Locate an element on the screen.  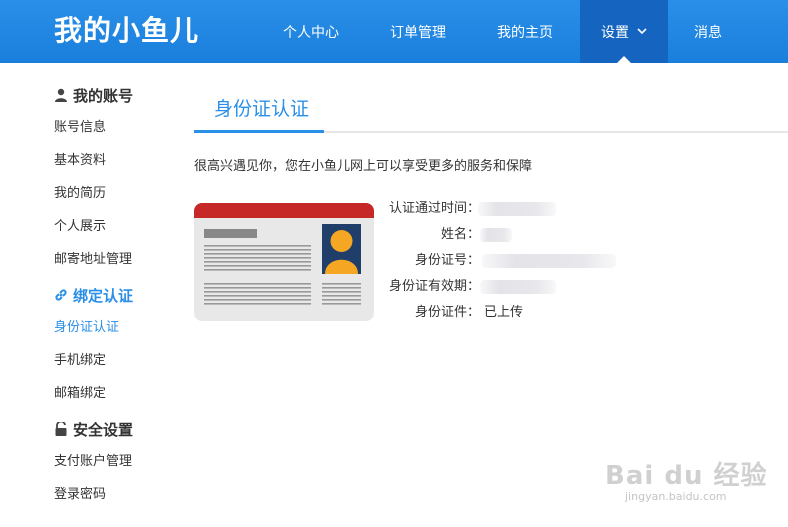
user-icon is located at coordinates (61, 94).